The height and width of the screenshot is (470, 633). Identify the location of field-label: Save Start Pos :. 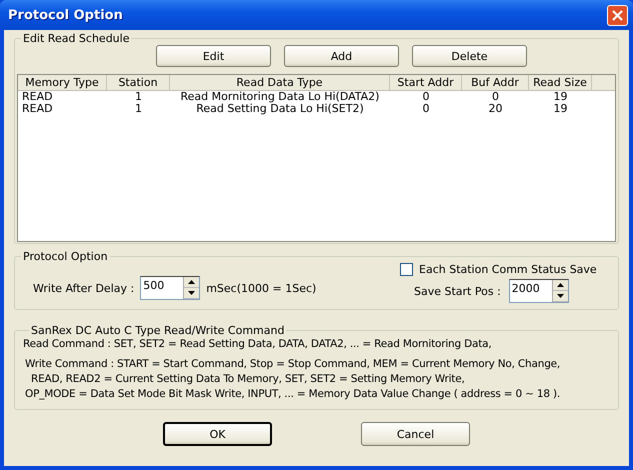
(457, 291).